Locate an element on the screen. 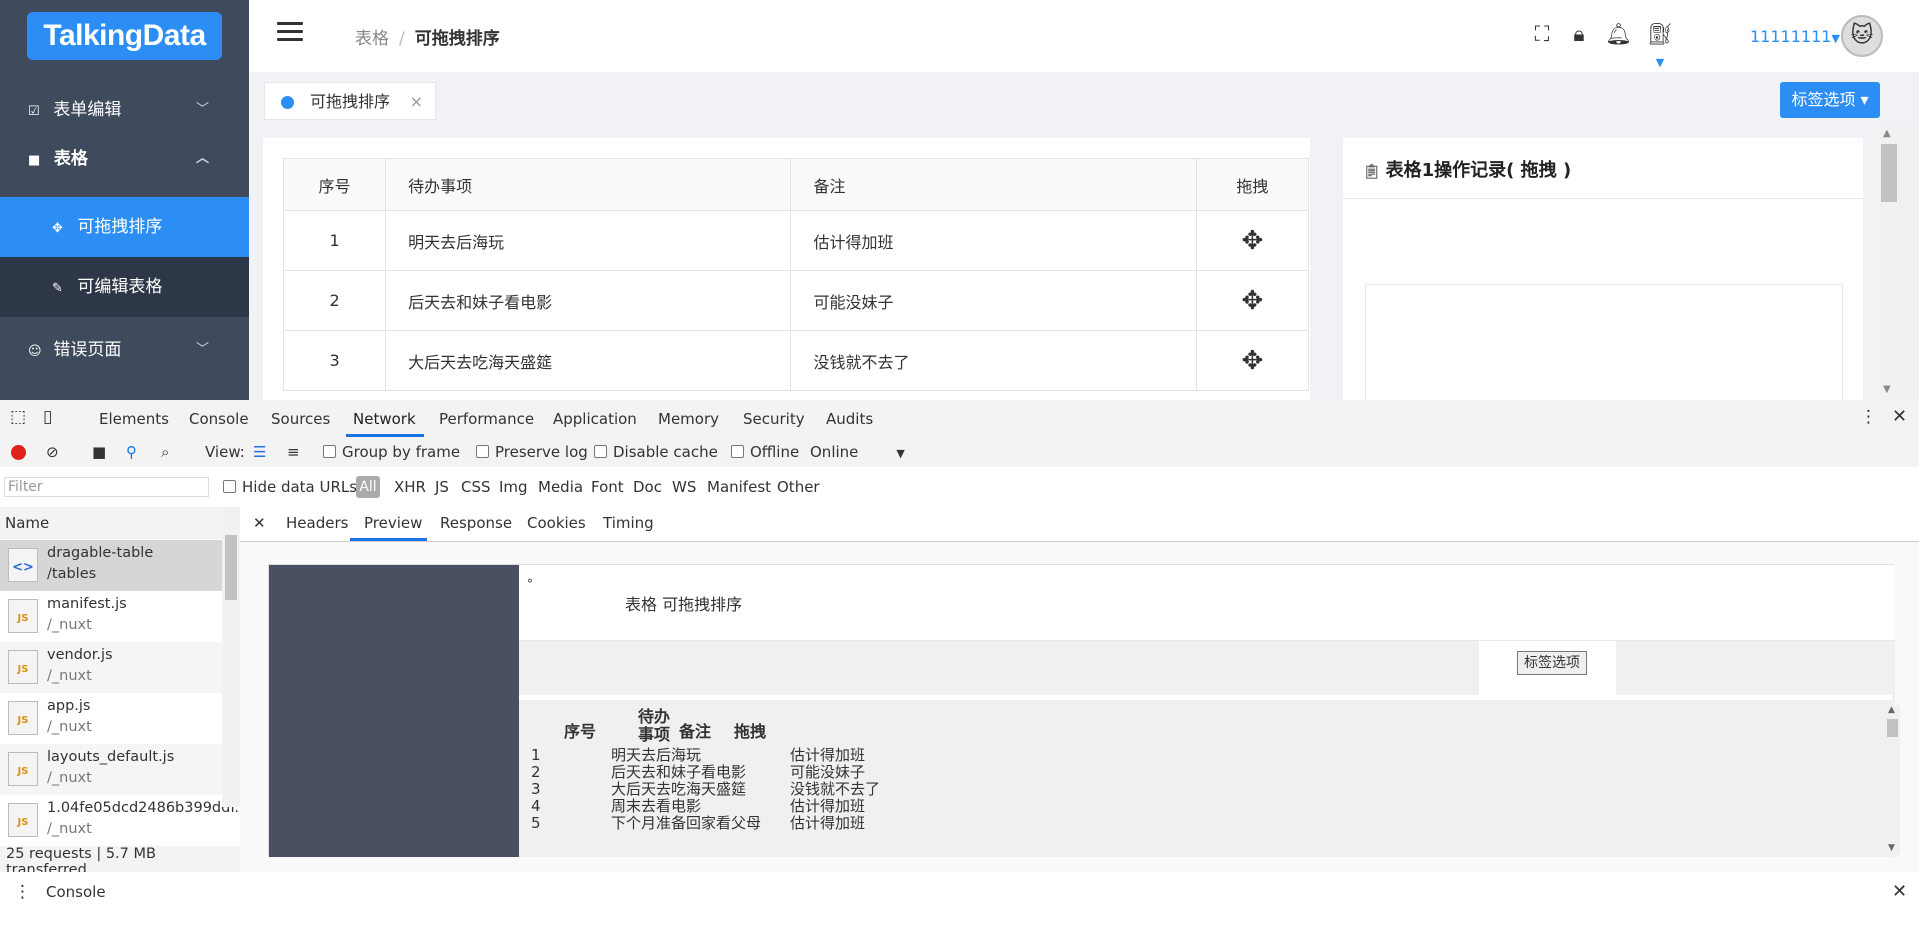  tab-audits: Audits is located at coordinates (849, 419).